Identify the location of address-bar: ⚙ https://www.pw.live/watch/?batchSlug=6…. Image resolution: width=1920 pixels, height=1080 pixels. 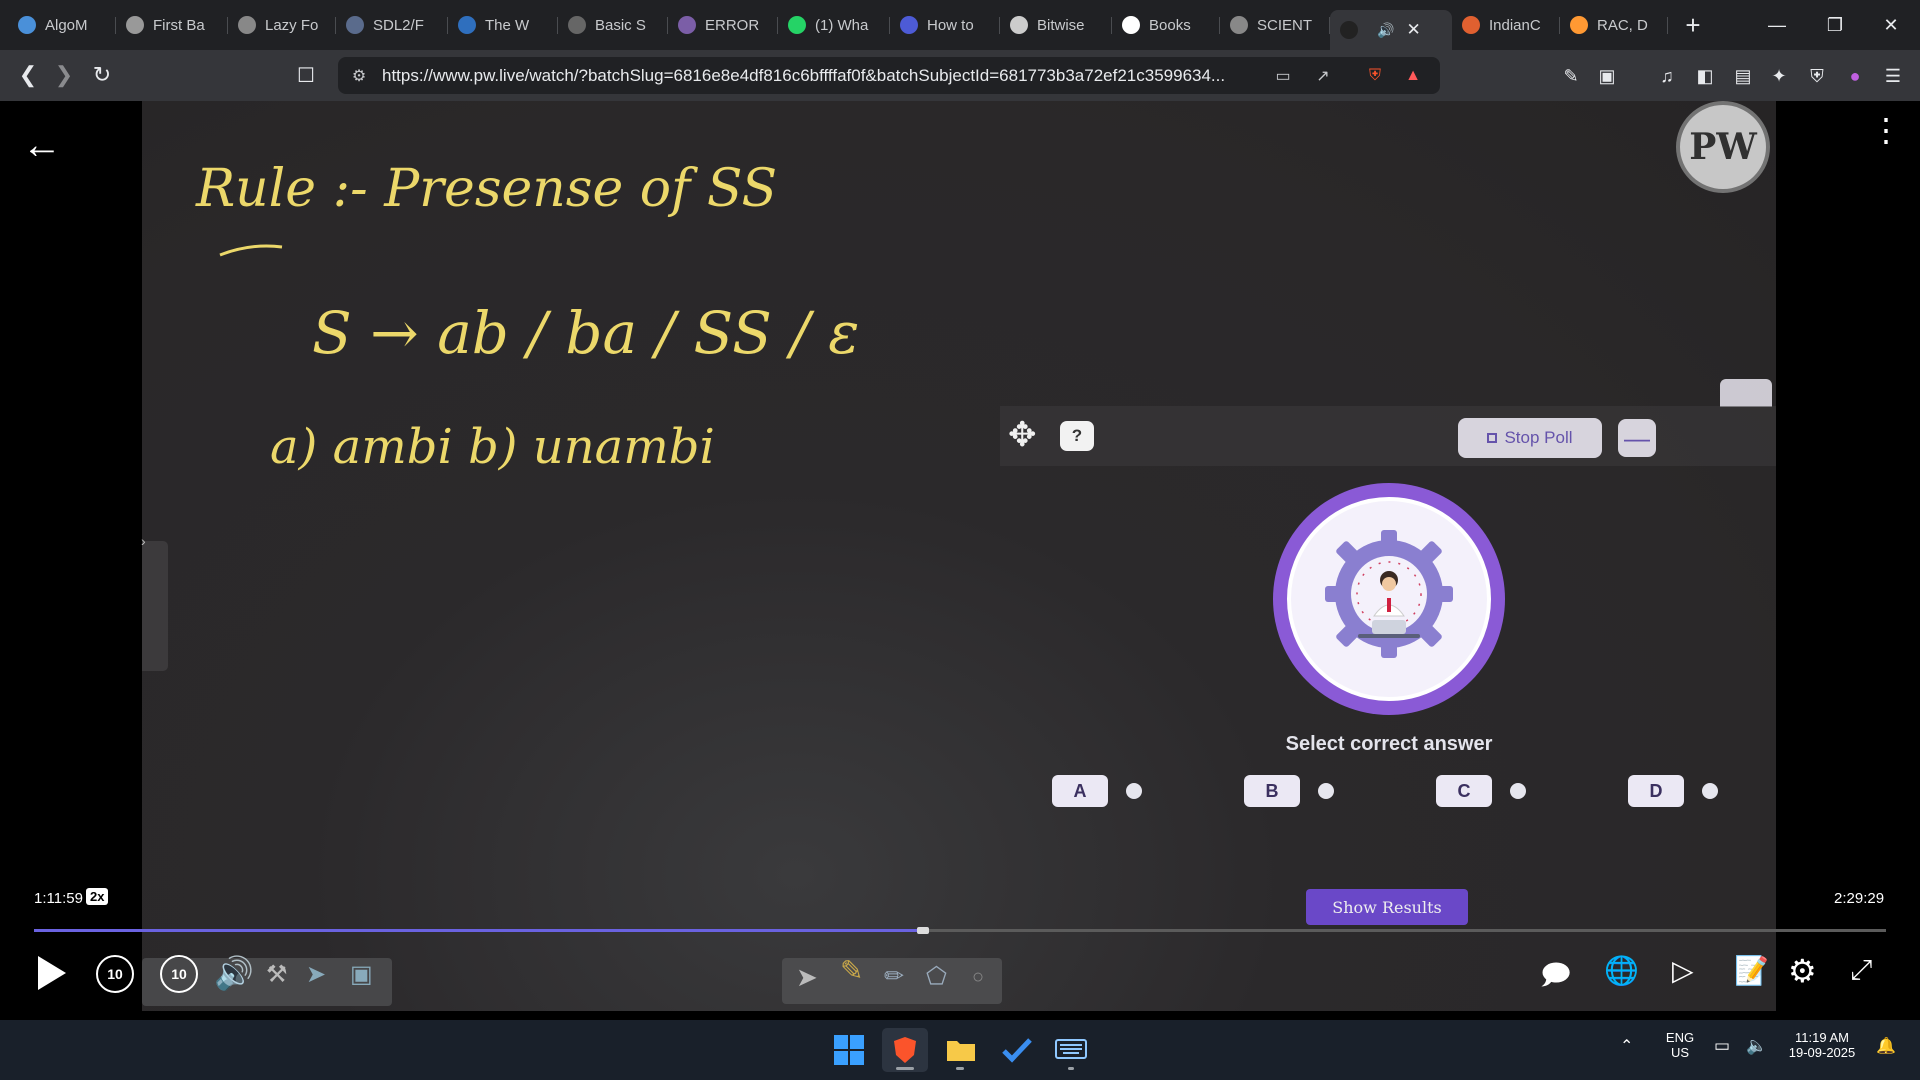
(889, 75).